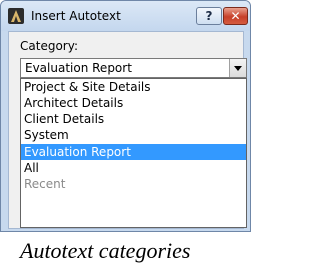 The width and height of the screenshot is (320, 268). Describe the element at coordinates (133, 119) in the screenshot. I see `option-client-details: Client Details` at that location.